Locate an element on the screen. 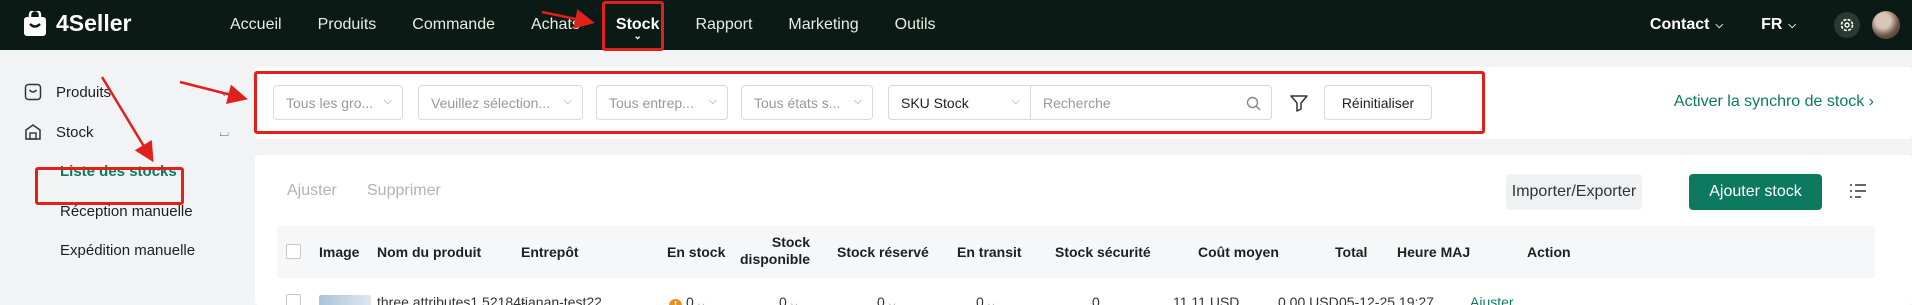  product-thumbnail is located at coordinates (345, 300).